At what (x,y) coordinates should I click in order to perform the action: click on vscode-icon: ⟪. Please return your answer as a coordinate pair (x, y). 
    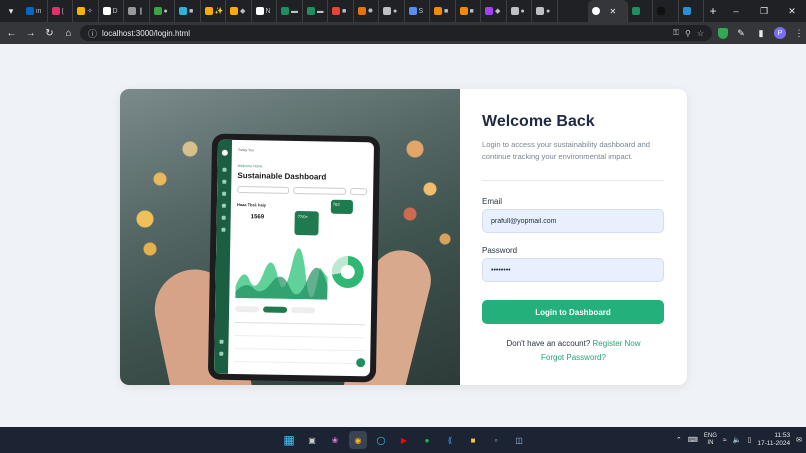
    Looking at the image, I should click on (450, 440).